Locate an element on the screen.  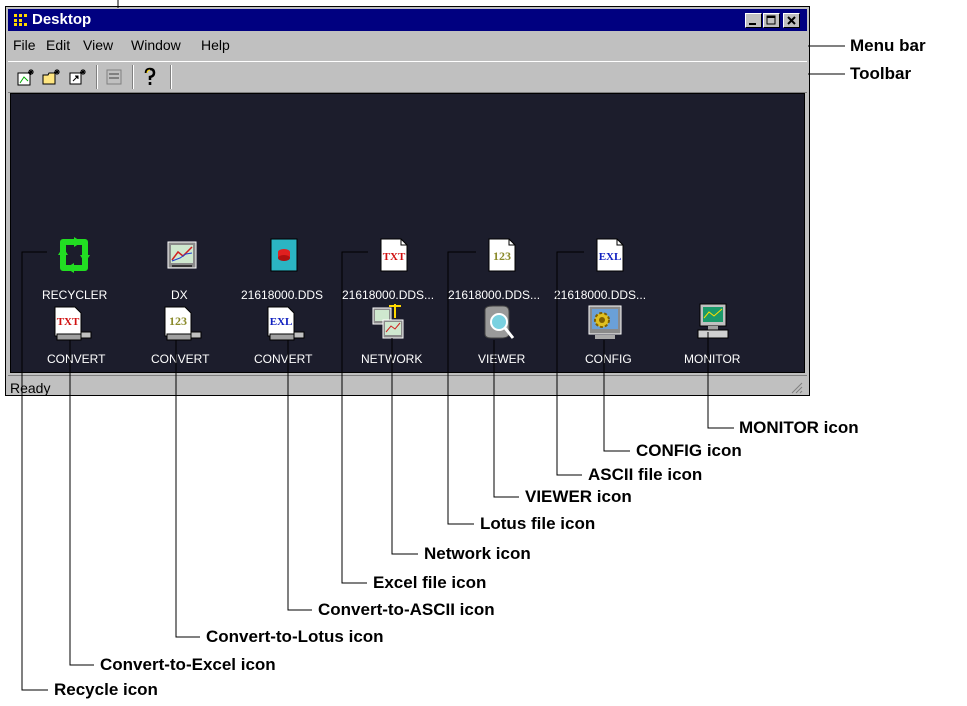
callout-convert-ascii: Convert-to-ASCII icon is located at coordinates (406, 609).